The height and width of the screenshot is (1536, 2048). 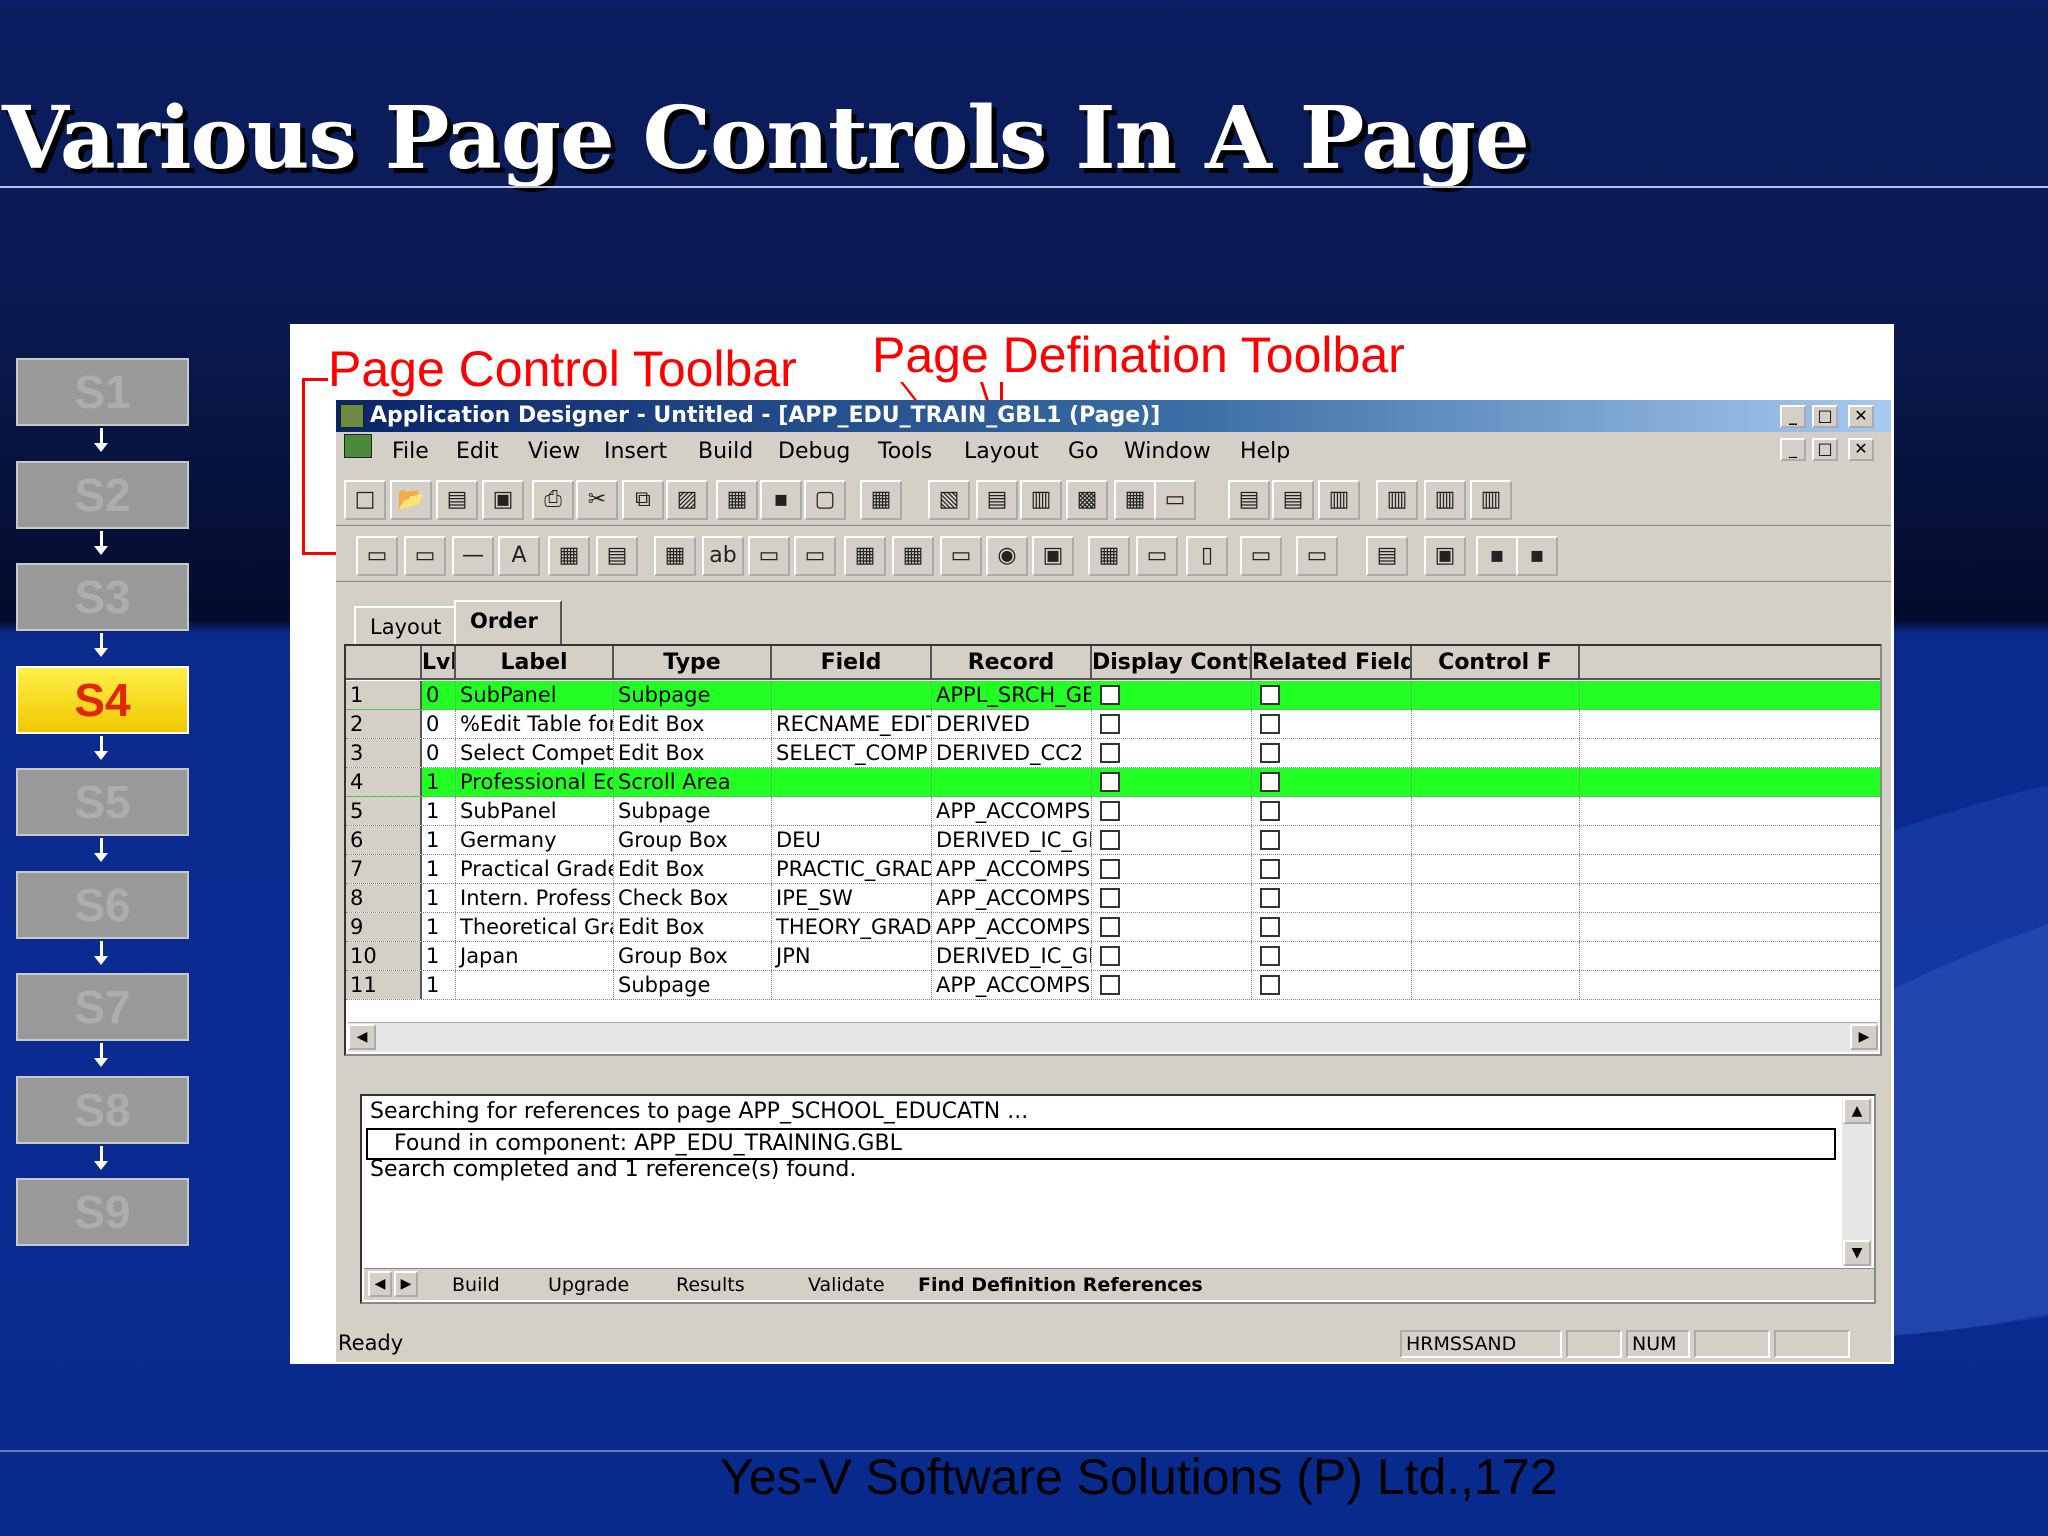 What do you see at coordinates (1825, 416) in the screenshot?
I see `maximize-button: □` at bounding box center [1825, 416].